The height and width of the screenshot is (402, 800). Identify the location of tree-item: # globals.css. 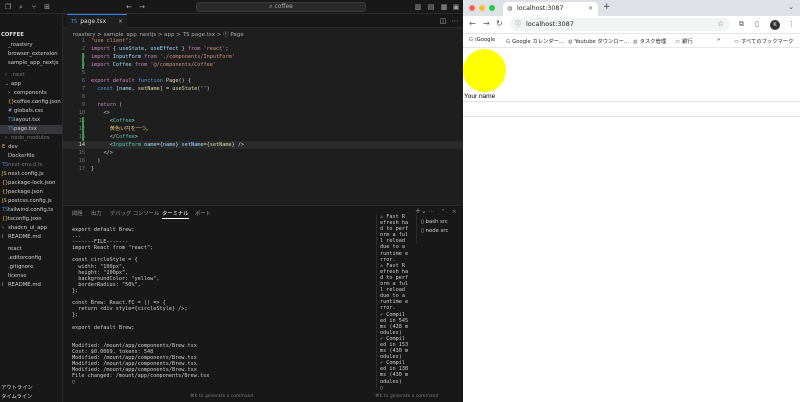
(31, 111).